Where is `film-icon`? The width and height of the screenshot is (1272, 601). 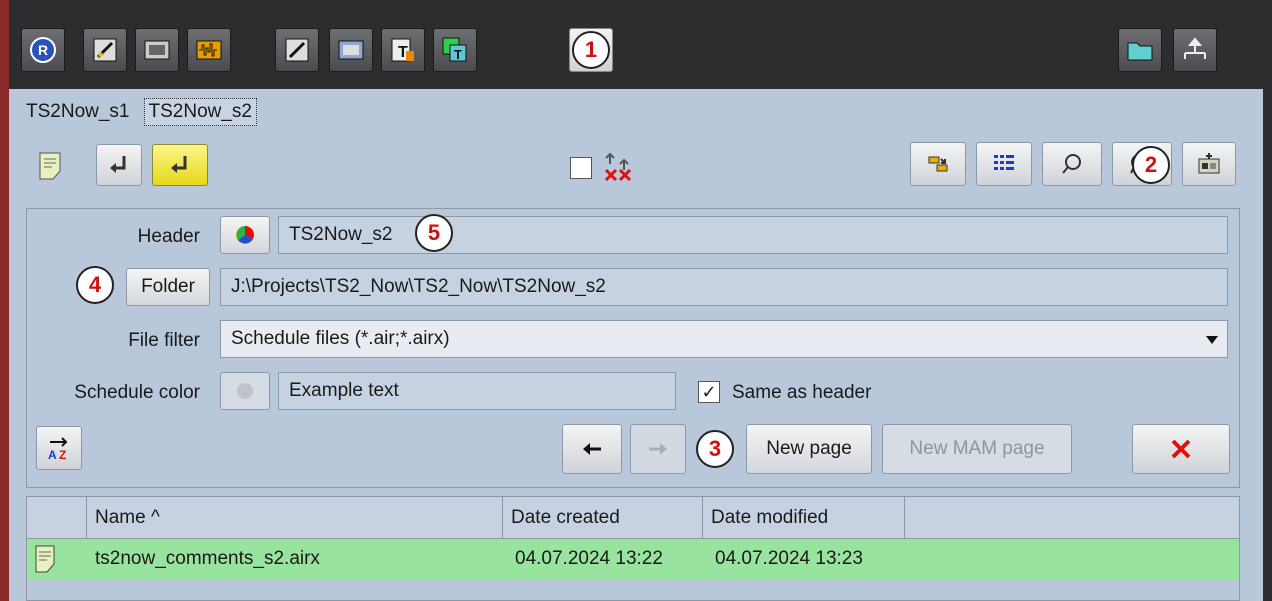
film-icon is located at coordinates (157, 50).